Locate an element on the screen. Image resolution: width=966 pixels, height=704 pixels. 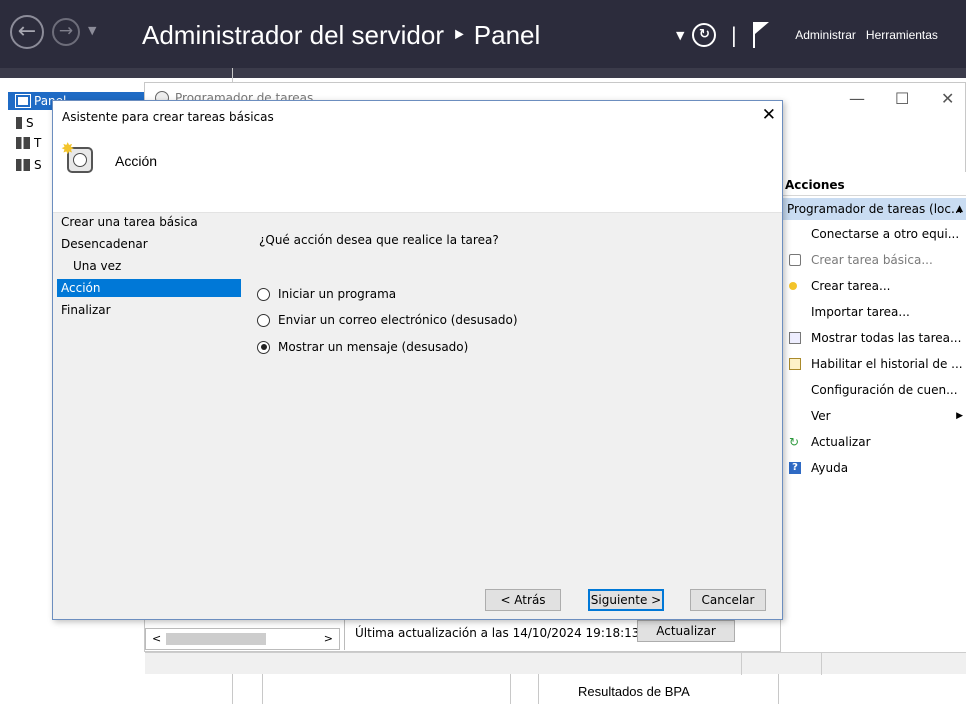
nav-history-dropdown: ▼ is located at coordinates (92, 30).